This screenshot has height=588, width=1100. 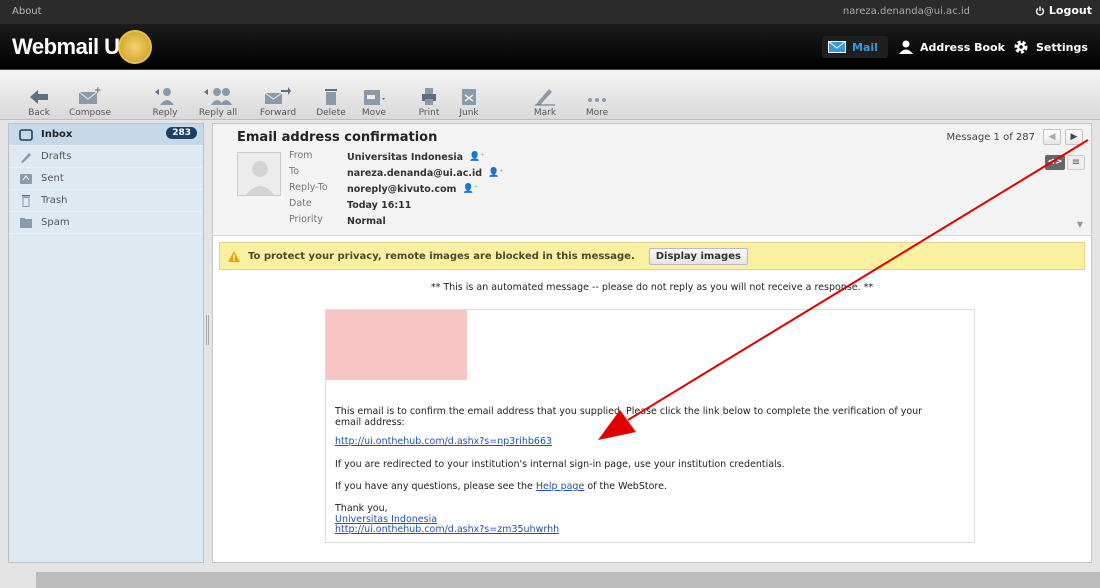 I want to click on delete-label: Delete, so click(x=331, y=113).